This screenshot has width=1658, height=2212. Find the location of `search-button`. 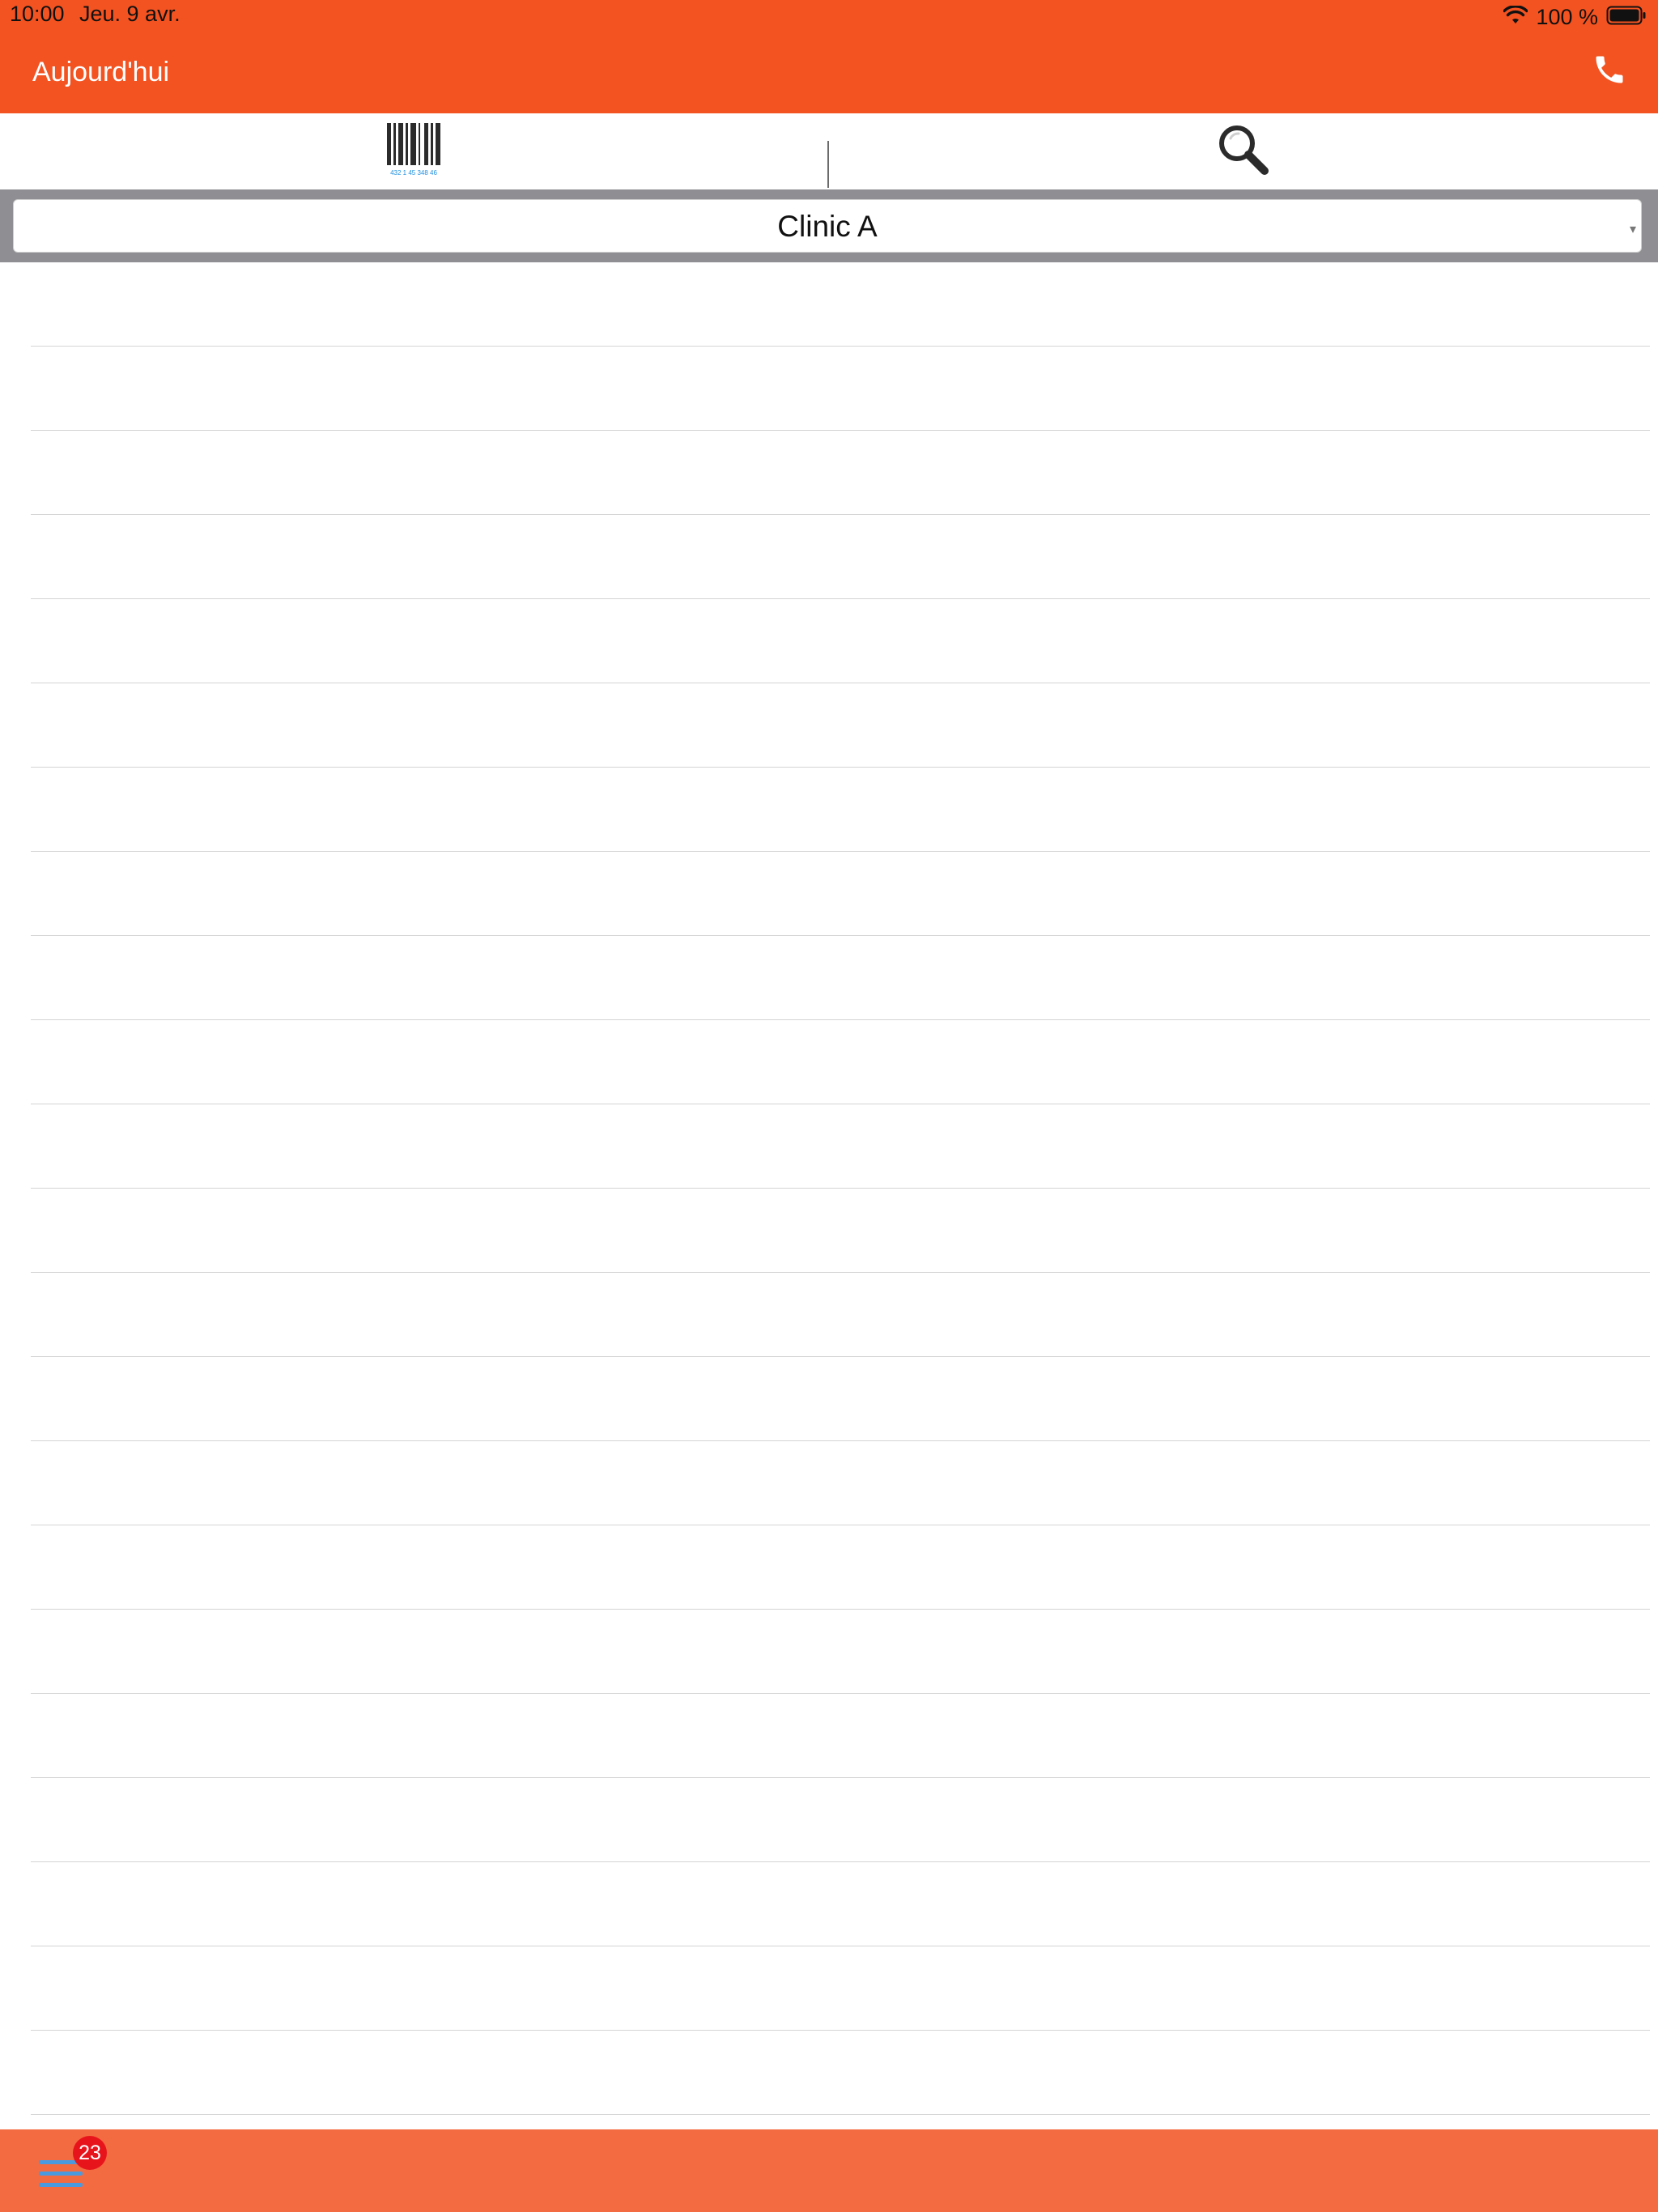

search-button is located at coordinates (1243, 151).